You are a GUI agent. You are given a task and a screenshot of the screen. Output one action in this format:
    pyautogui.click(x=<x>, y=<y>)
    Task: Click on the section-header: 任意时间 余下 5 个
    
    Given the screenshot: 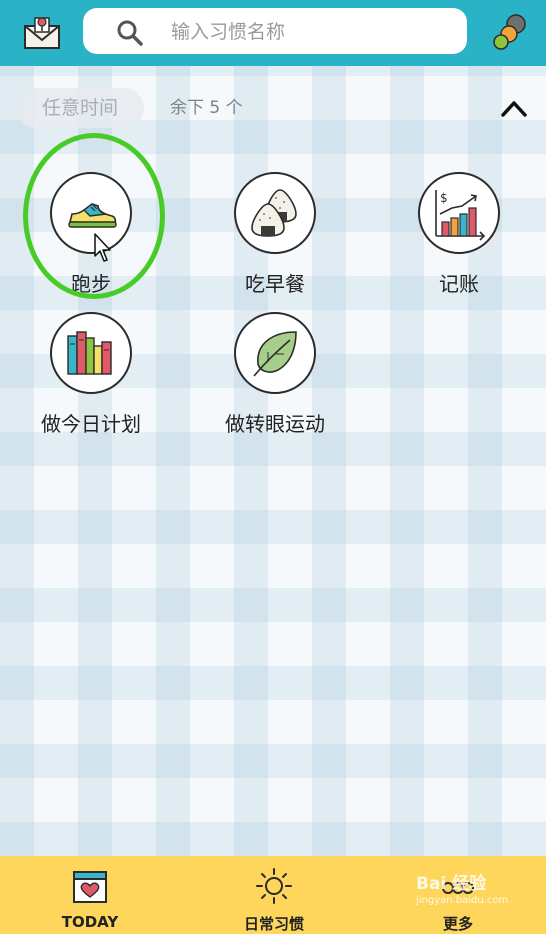 What is the action you would take?
    pyautogui.click(x=273, y=108)
    